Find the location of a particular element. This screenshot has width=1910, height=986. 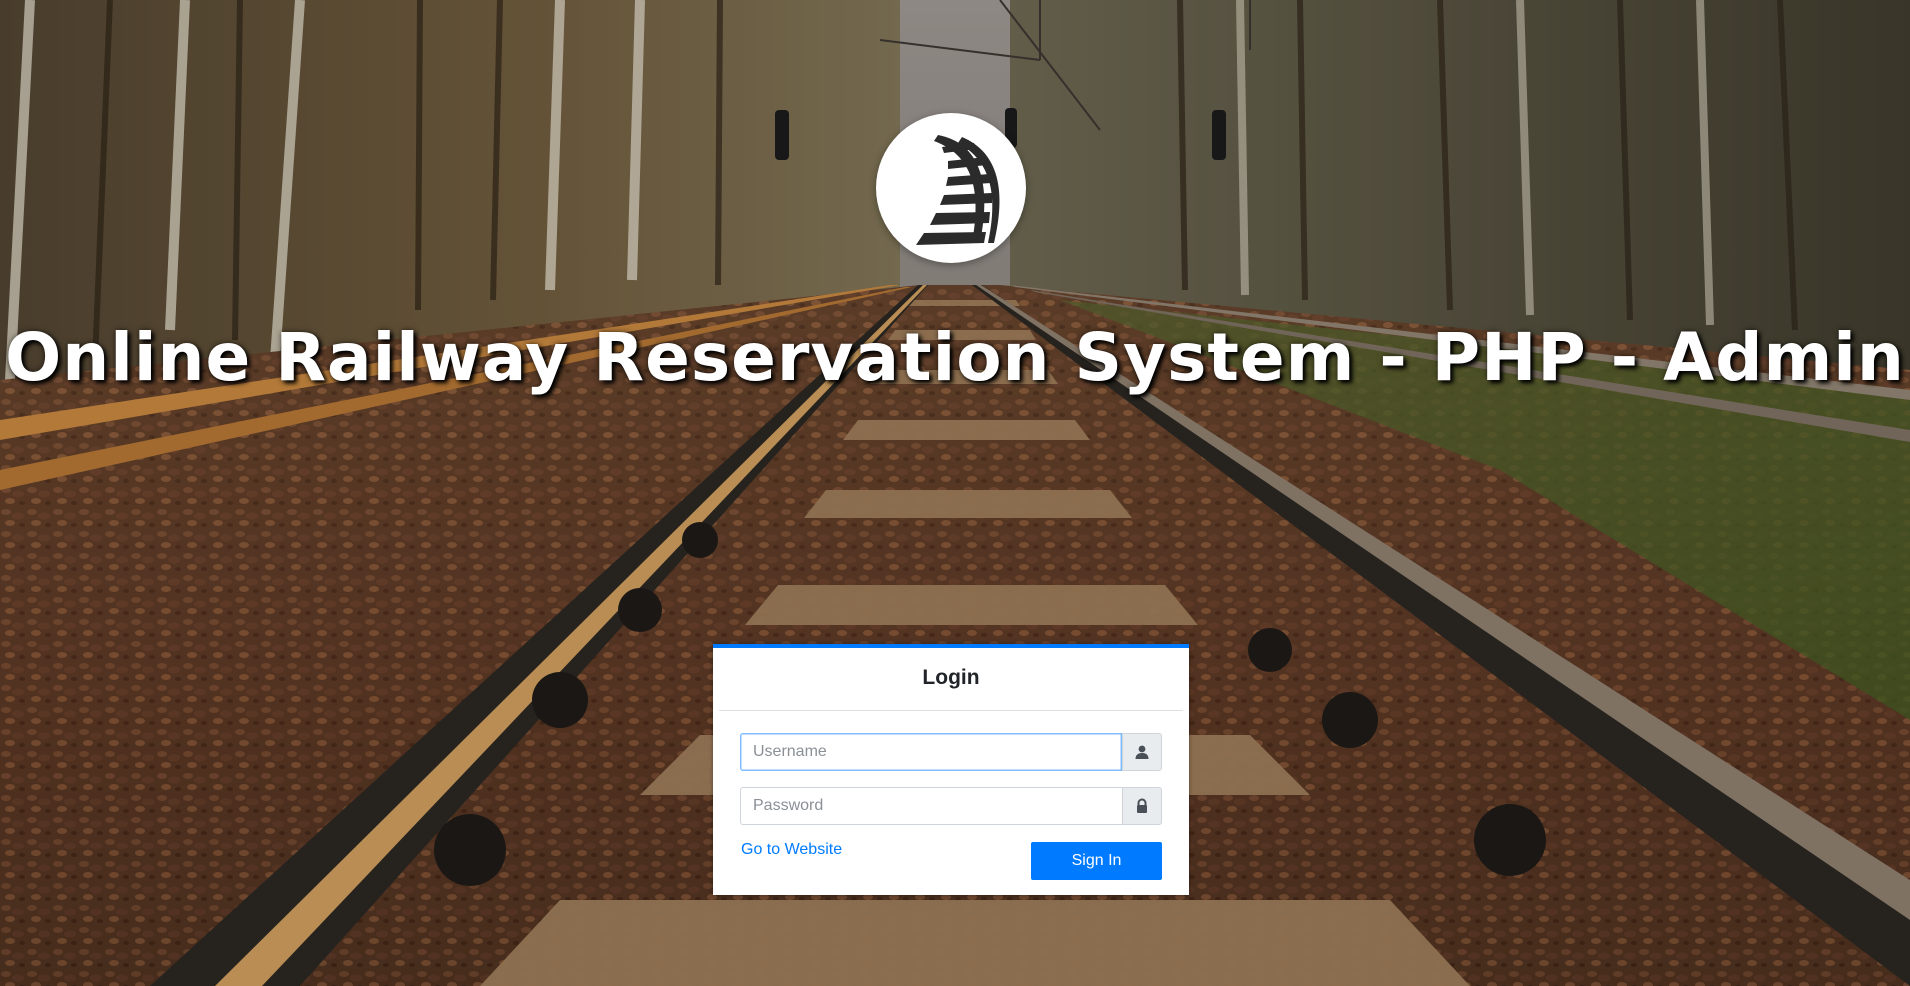

lock-icon is located at coordinates (1142, 806).